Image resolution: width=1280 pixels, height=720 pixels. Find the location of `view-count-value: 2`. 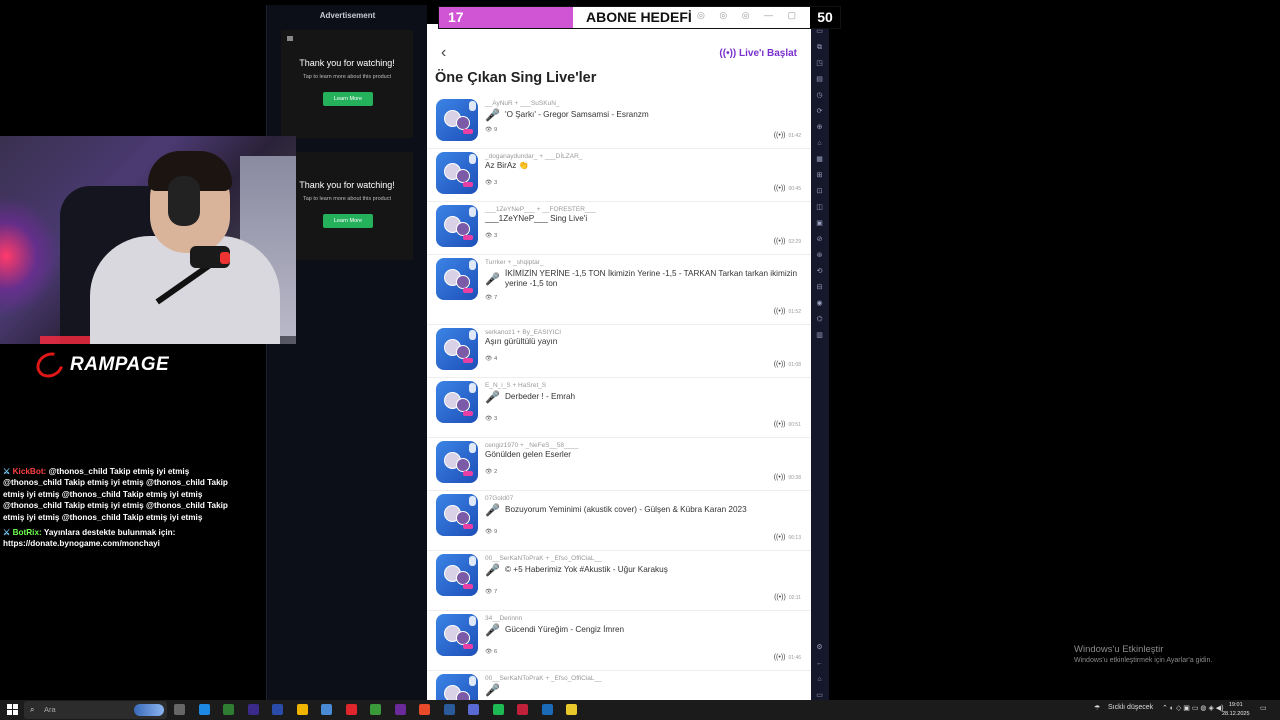

view-count-value: 2 is located at coordinates (495, 472).